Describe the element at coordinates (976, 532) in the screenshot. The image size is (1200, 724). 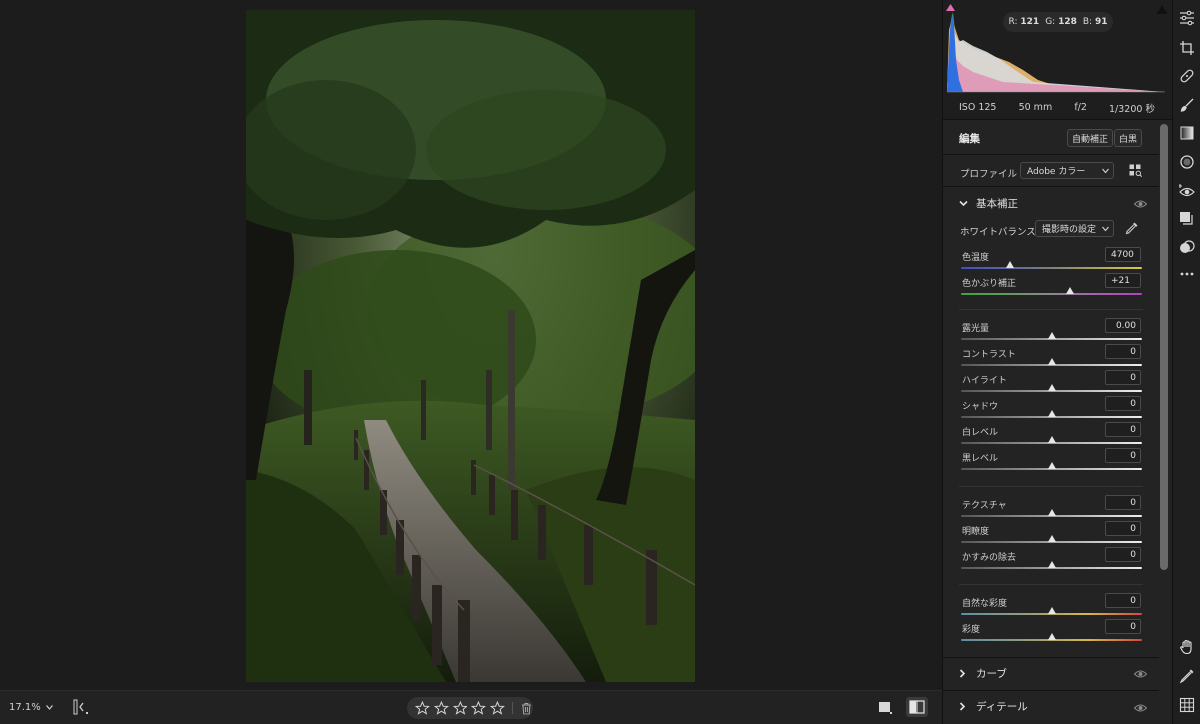
I see `slider-label: 明瞭度` at that location.